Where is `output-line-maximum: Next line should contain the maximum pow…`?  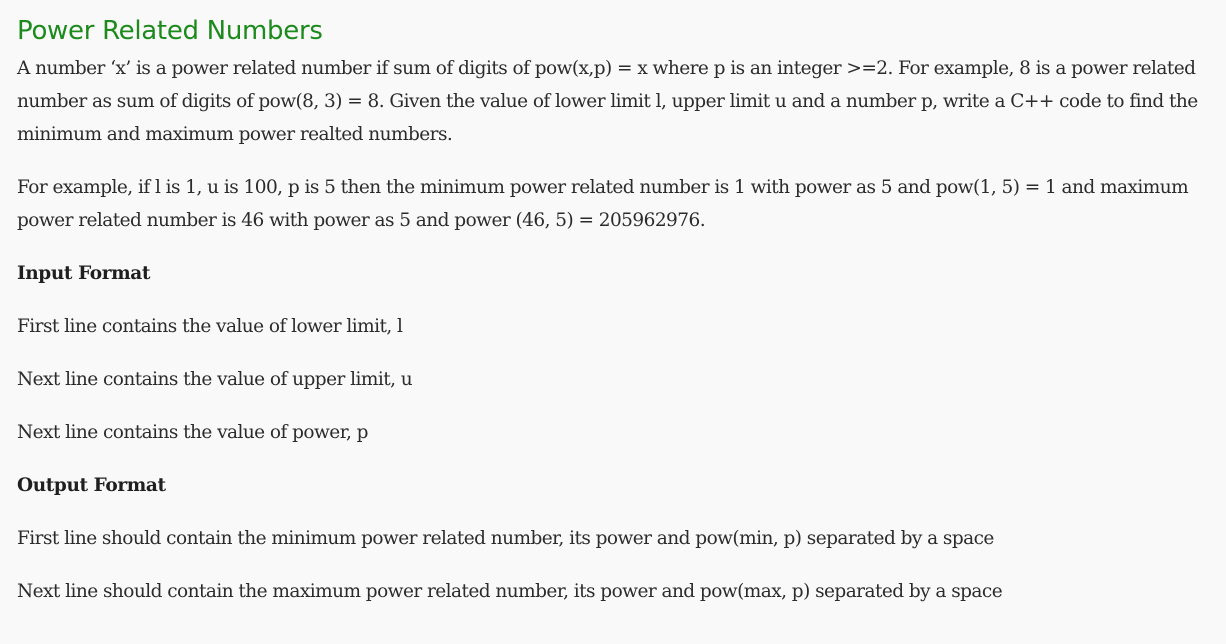
output-line-maximum: Next line should contain the maximum pow… is located at coordinates (510, 591).